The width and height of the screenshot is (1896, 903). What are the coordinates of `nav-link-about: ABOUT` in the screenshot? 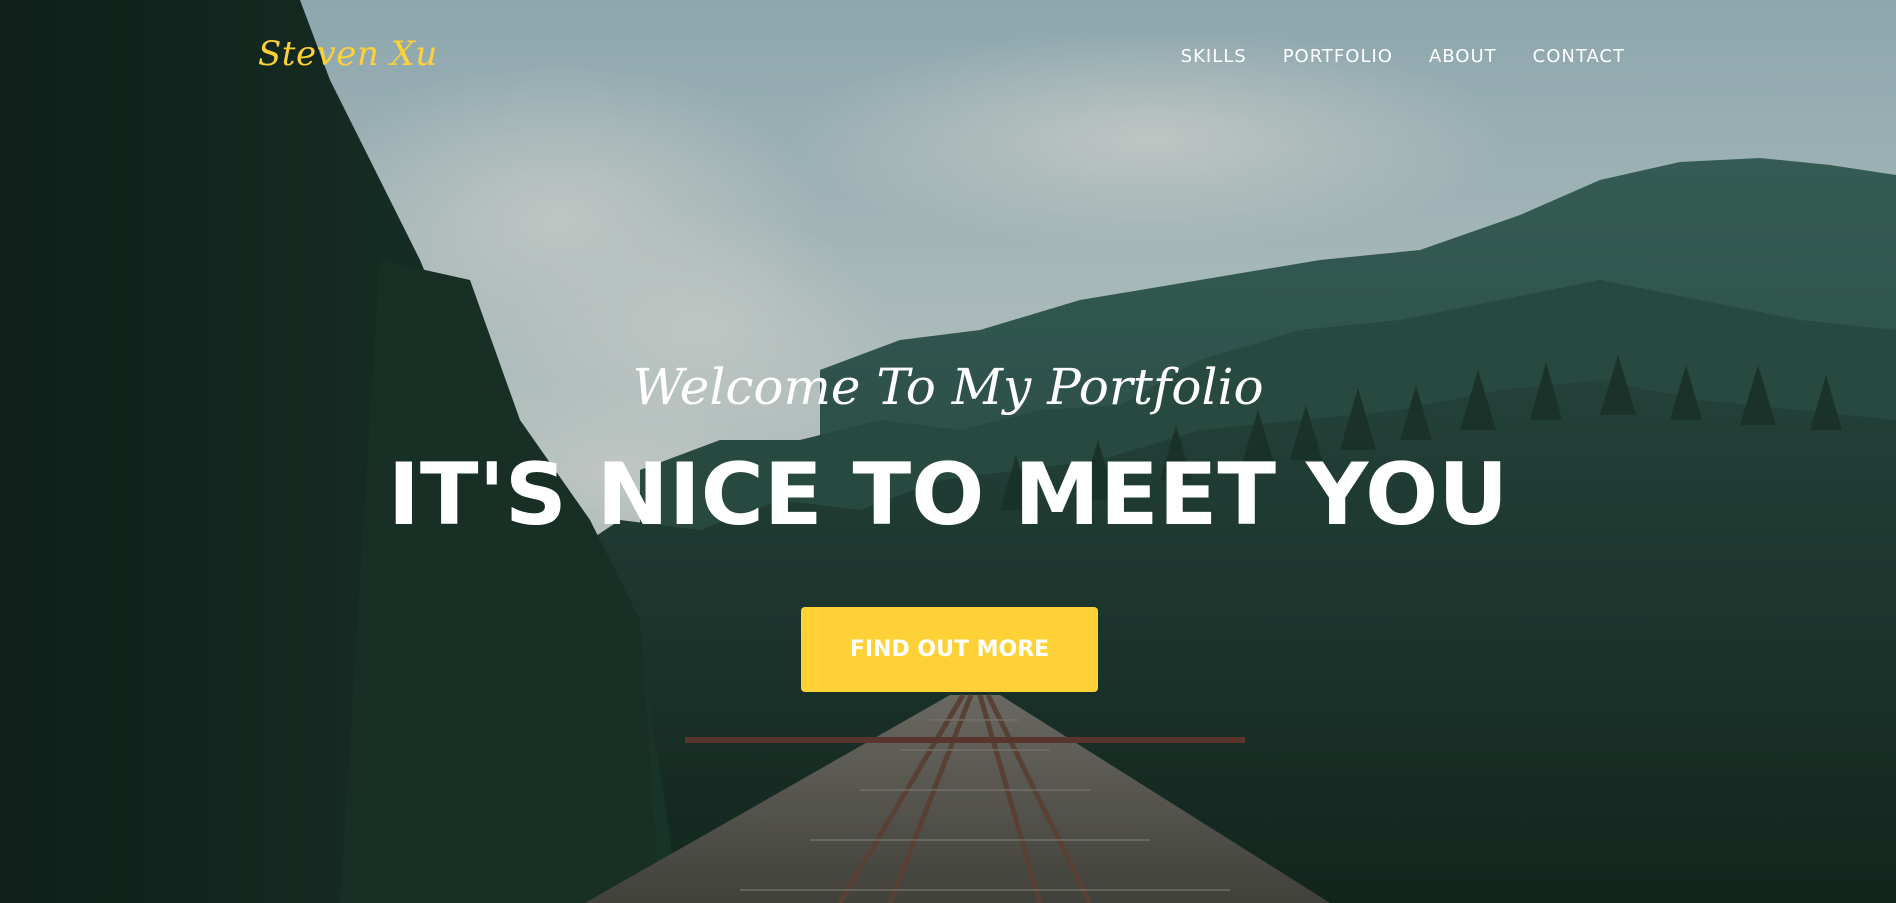 It's located at (1463, 56).